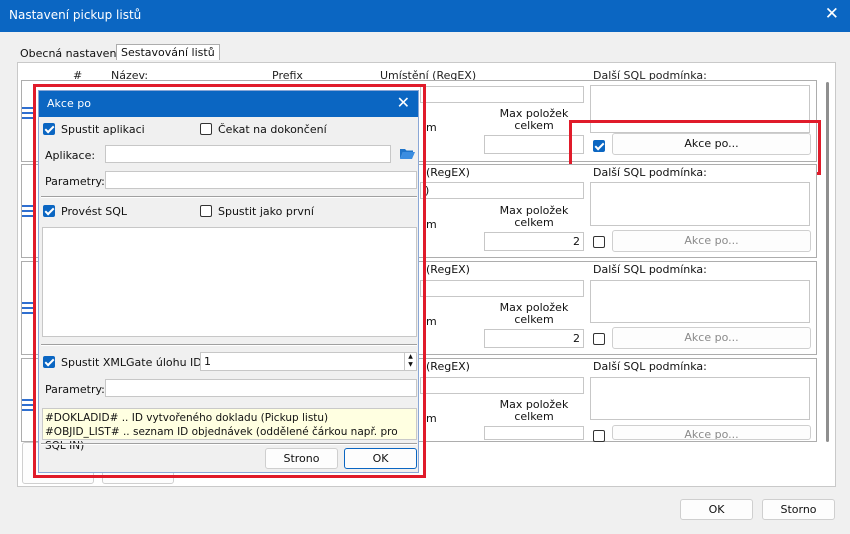  Describe the element at coordinates (425, 16) in the screenshot. I see `window-titlebar: Nastavení pickup listů ✕` at that location.